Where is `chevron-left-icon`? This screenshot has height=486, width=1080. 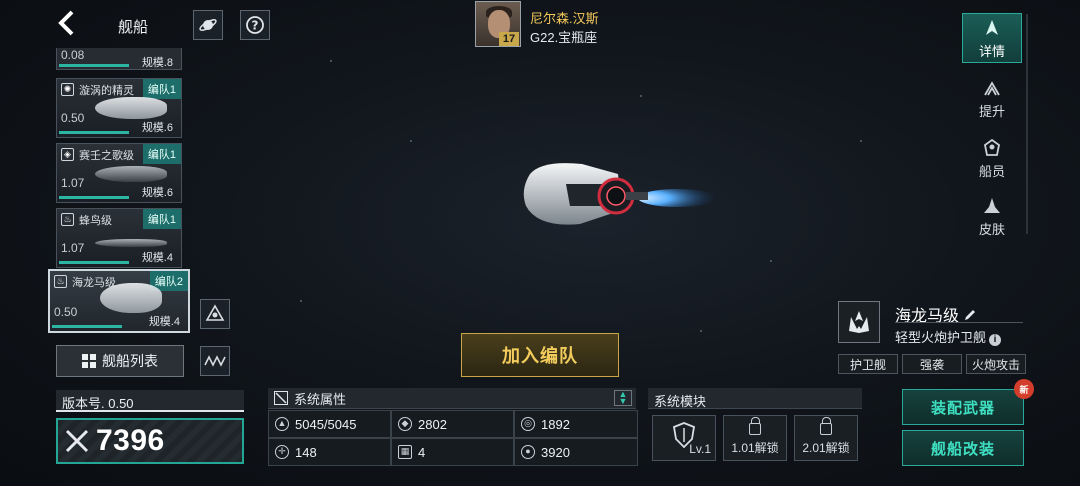
chevron-left-icon is located at coordinates (66, 23).